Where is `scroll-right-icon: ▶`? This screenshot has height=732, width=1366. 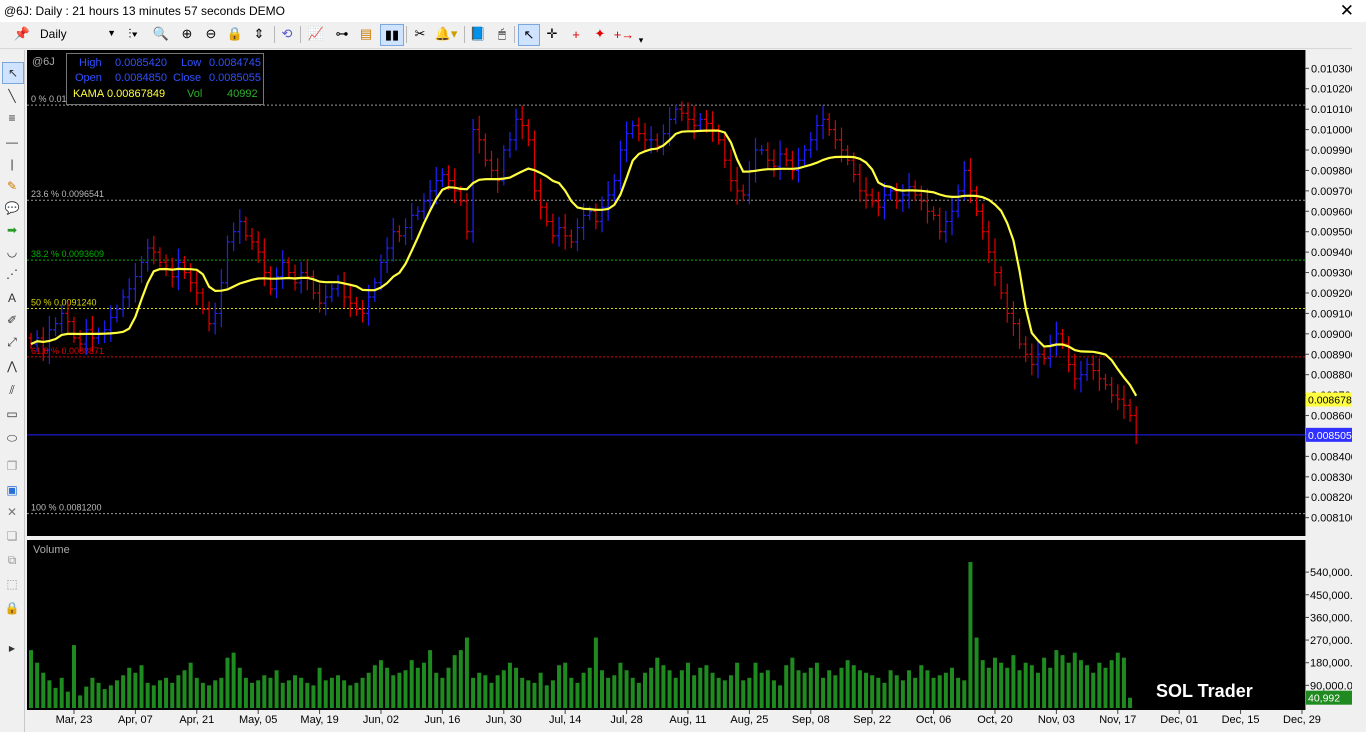
scroll-right-icon: ▶ is located at coordinates (12, 648).